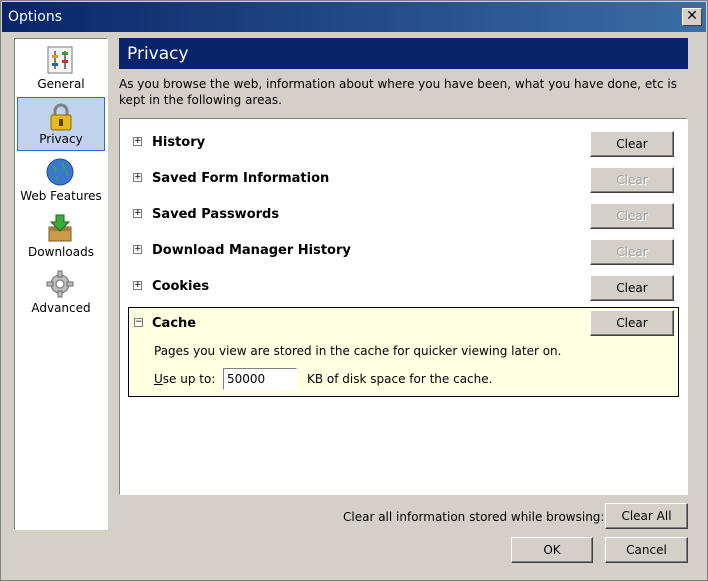 This screenshot has height=581, width=708. Describe the element at coordinates (260, 379) in the screenshot. I see `cache-size-input` at that location.